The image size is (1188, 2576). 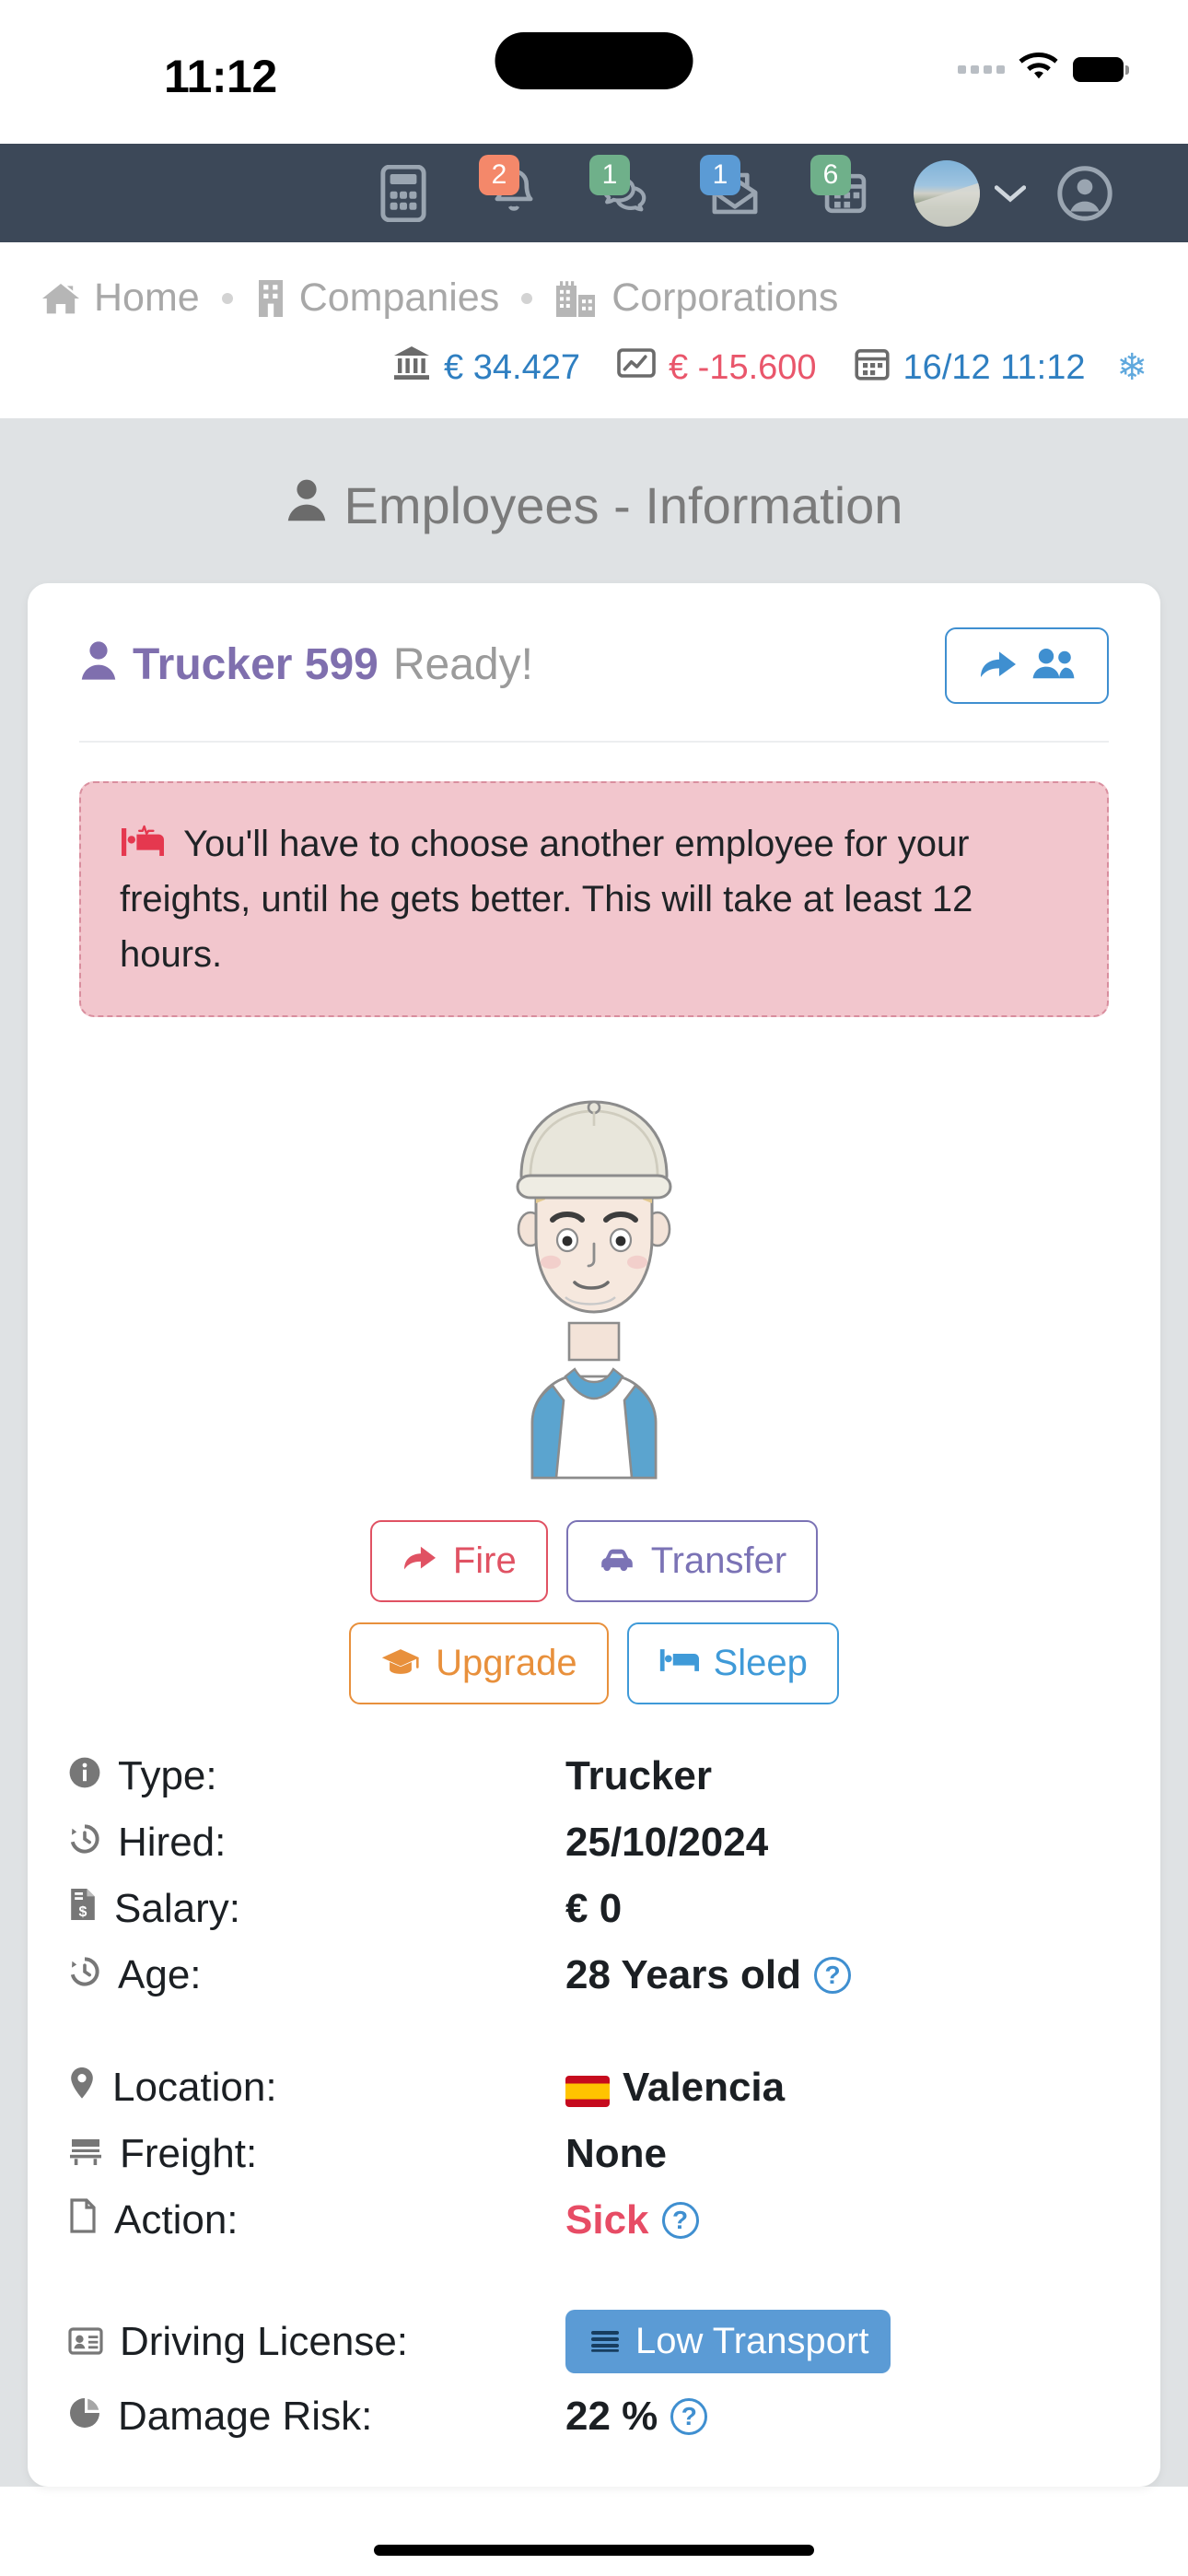 What do you see at coordinates (1039, 70) in the screenshot?
I see `wifi-icon` at bounding box center [1039, 70].